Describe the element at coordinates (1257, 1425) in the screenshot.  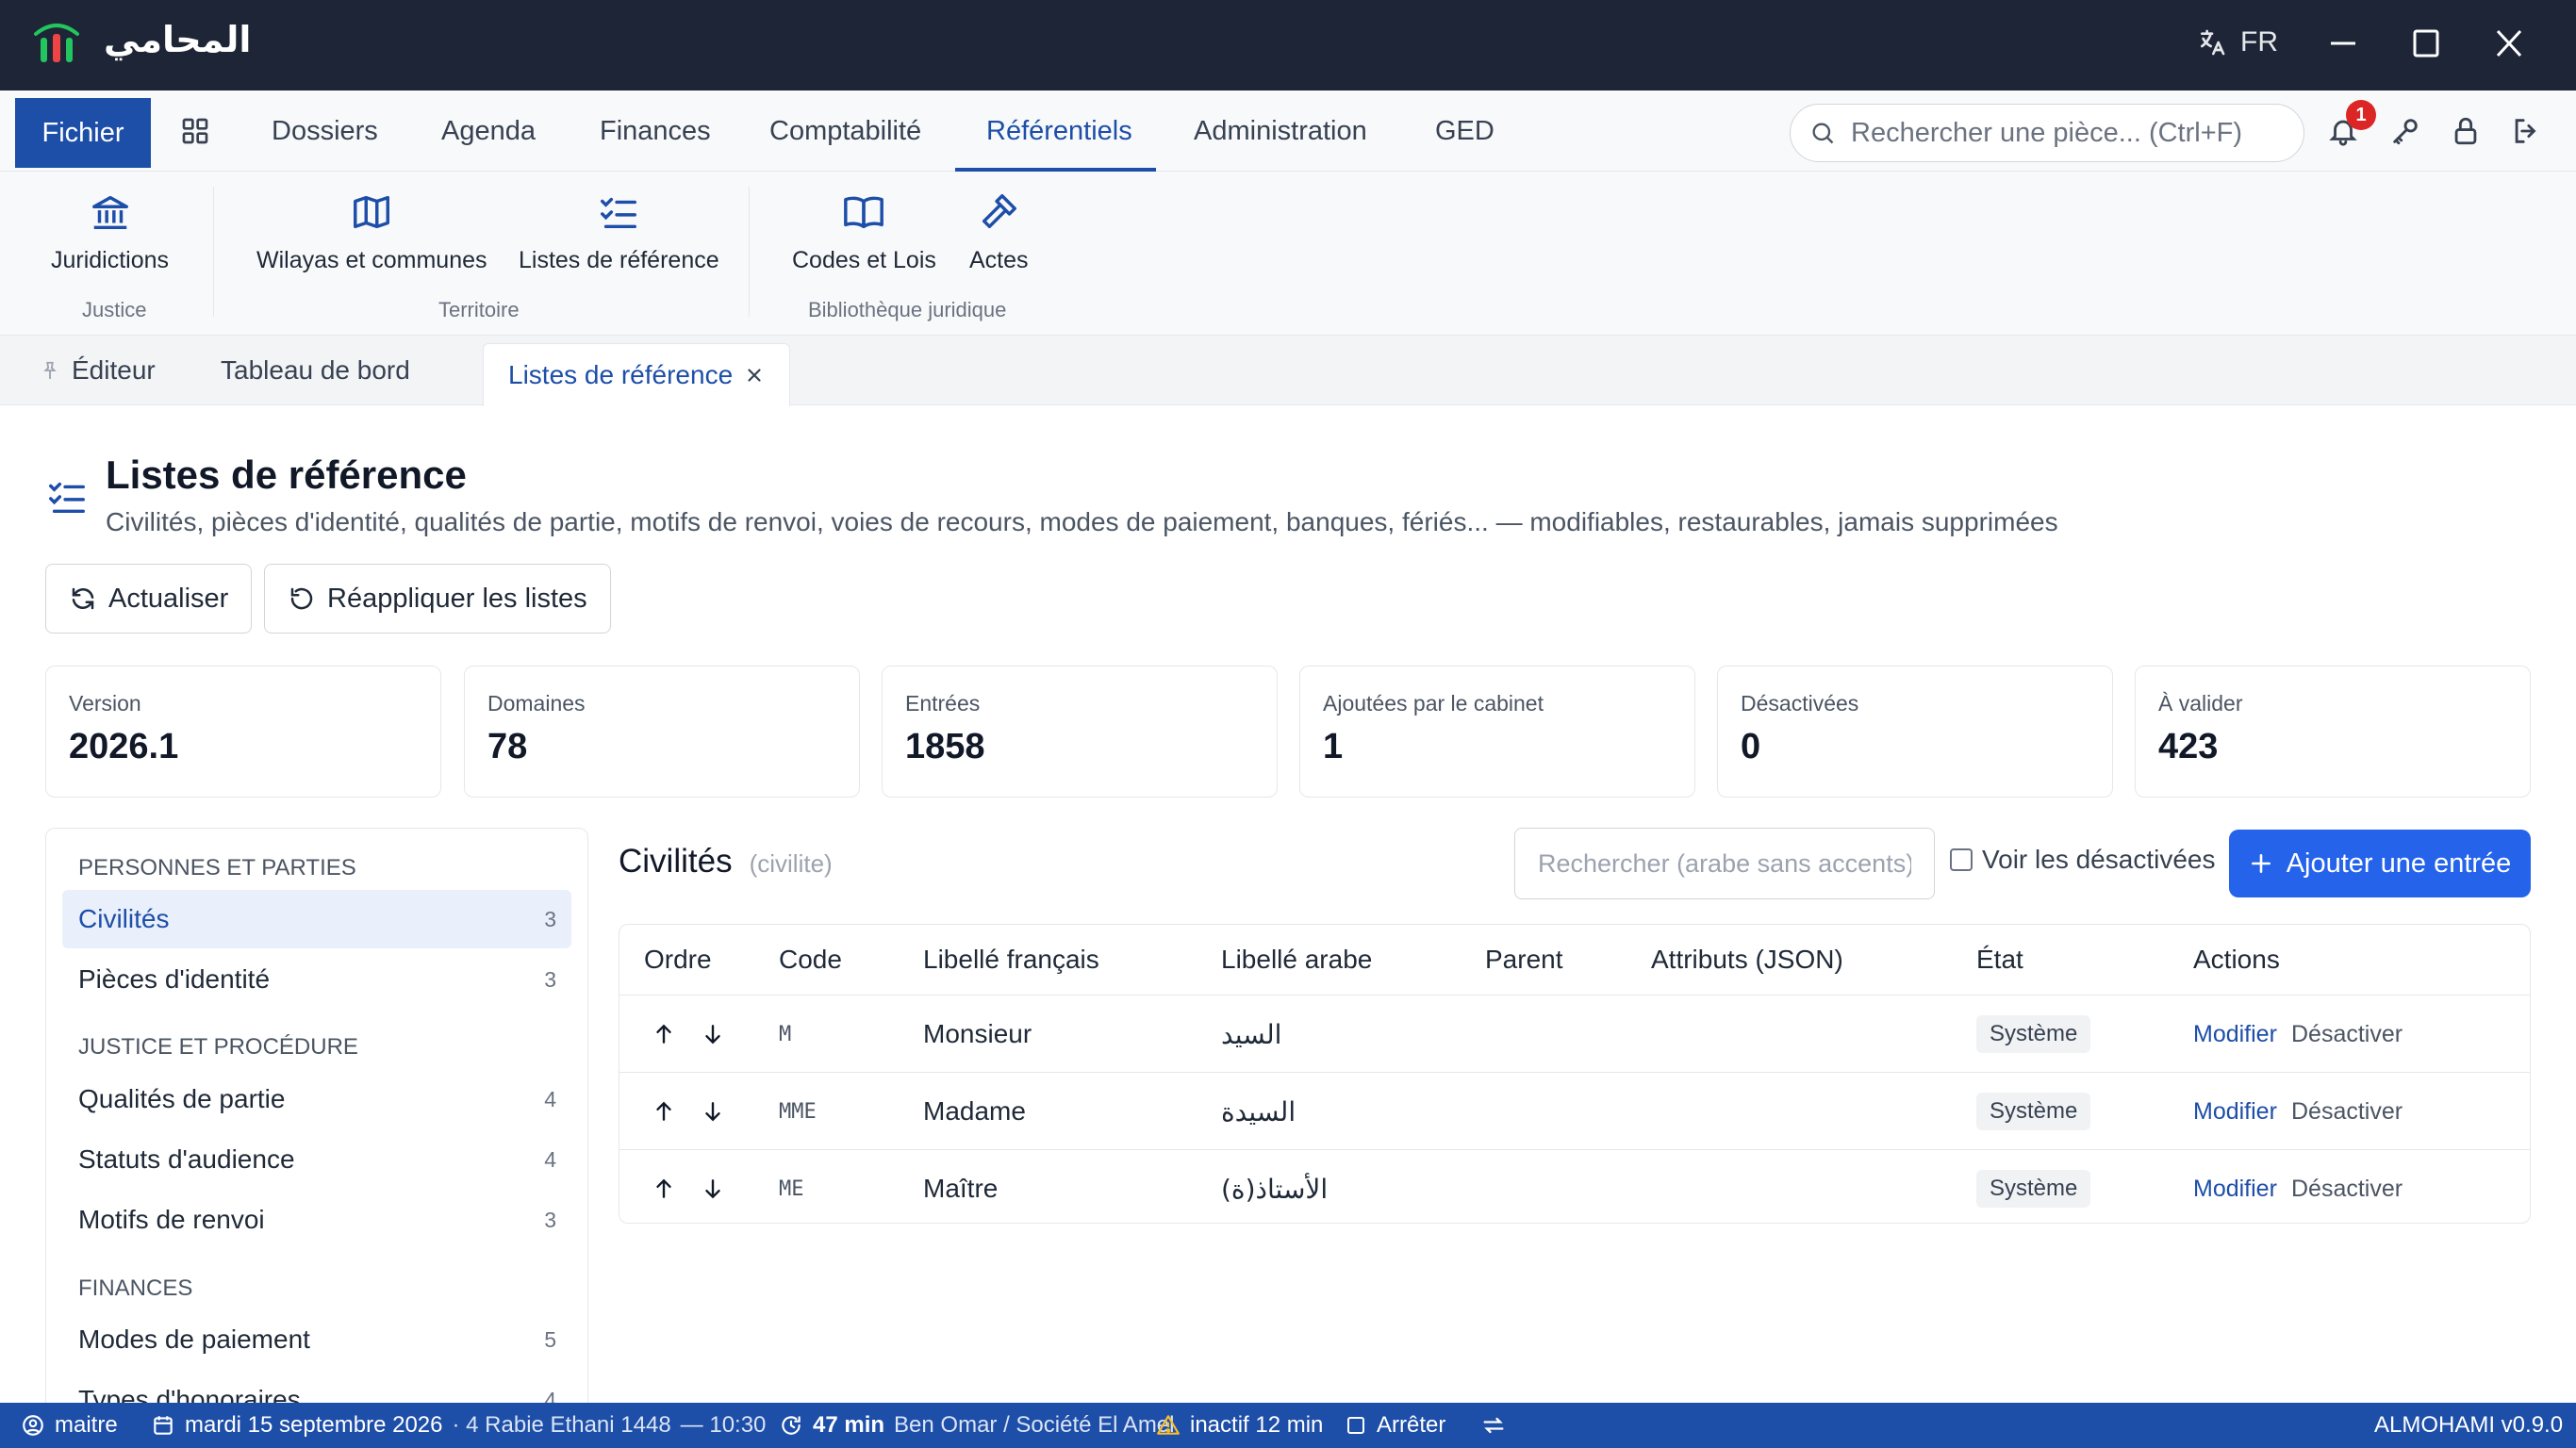
I see `status-inactive-text: inactif 12 min` at that location.